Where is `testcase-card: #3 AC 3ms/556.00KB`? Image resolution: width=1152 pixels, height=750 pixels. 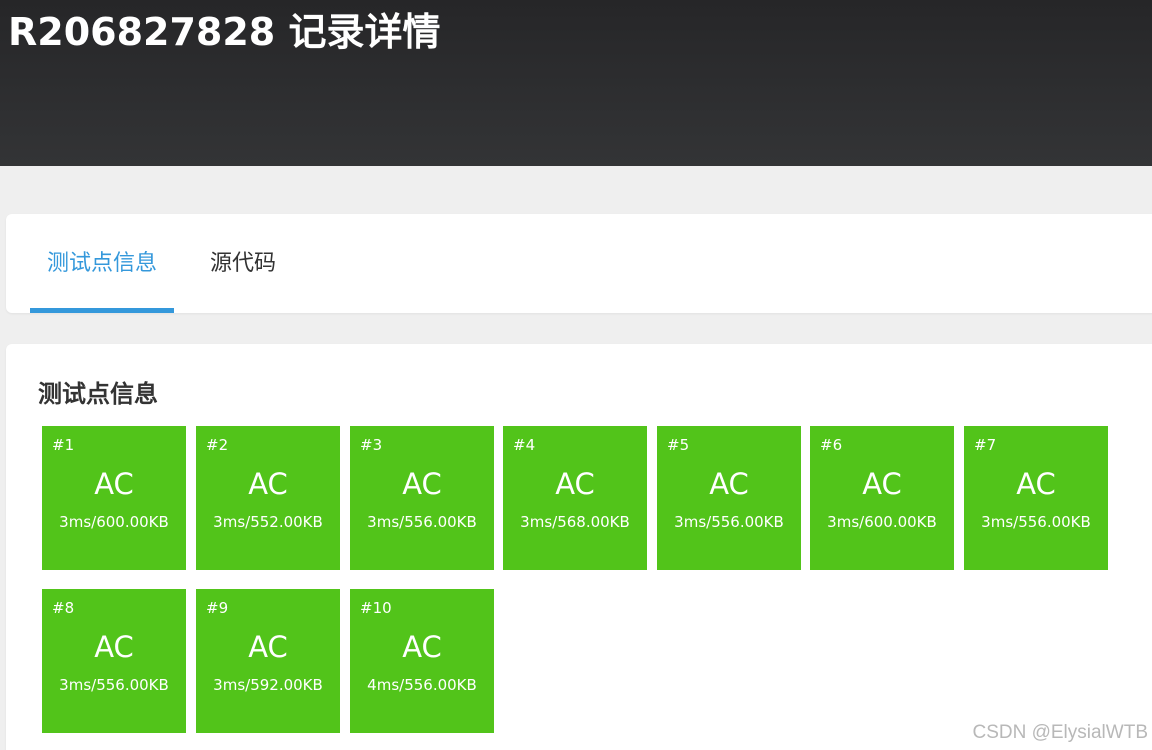 testcase-card: #3 AC 3ms/556.00KB is located at coordinates (422, 498).